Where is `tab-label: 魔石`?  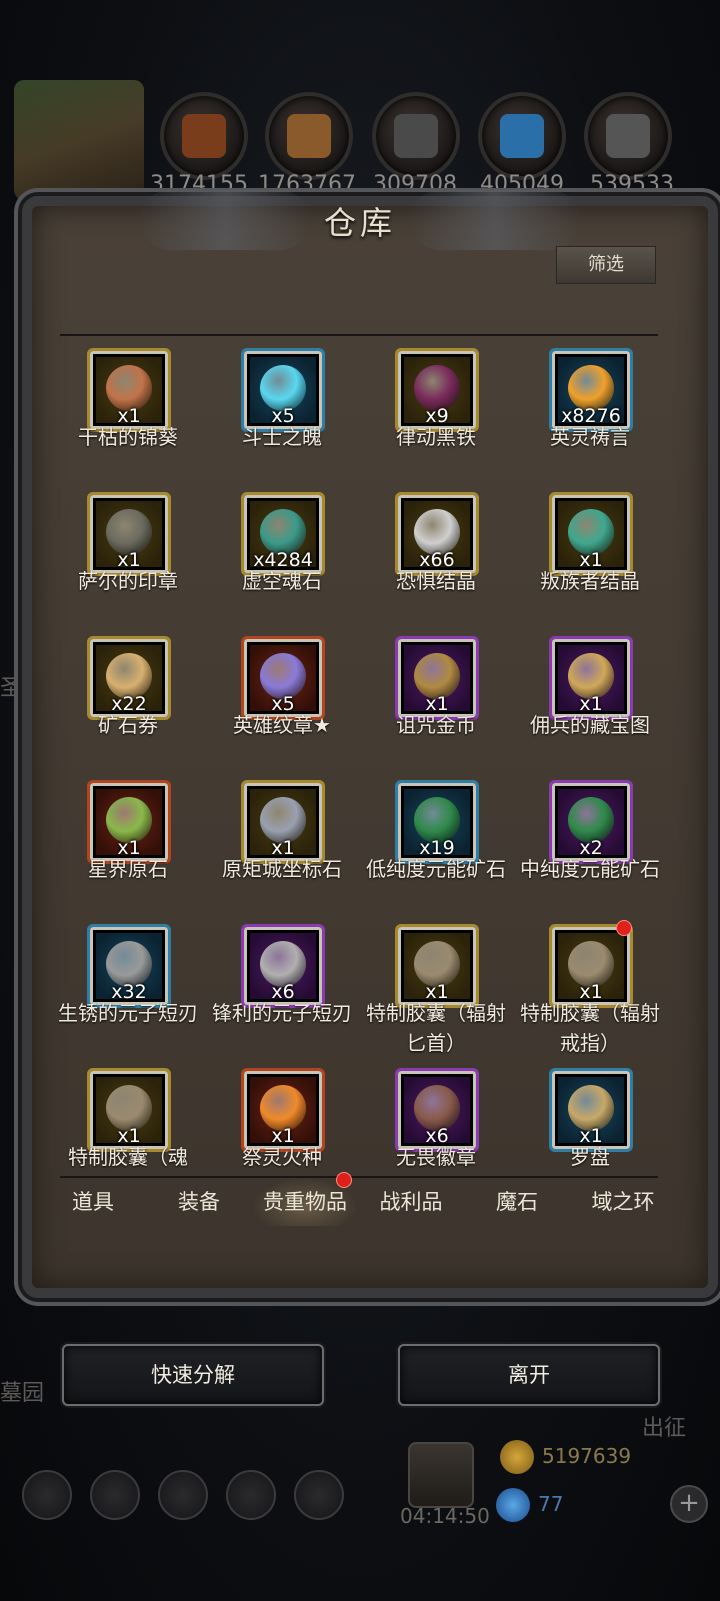 tab-label: 魔石 is located at coordinates (517, 1202).